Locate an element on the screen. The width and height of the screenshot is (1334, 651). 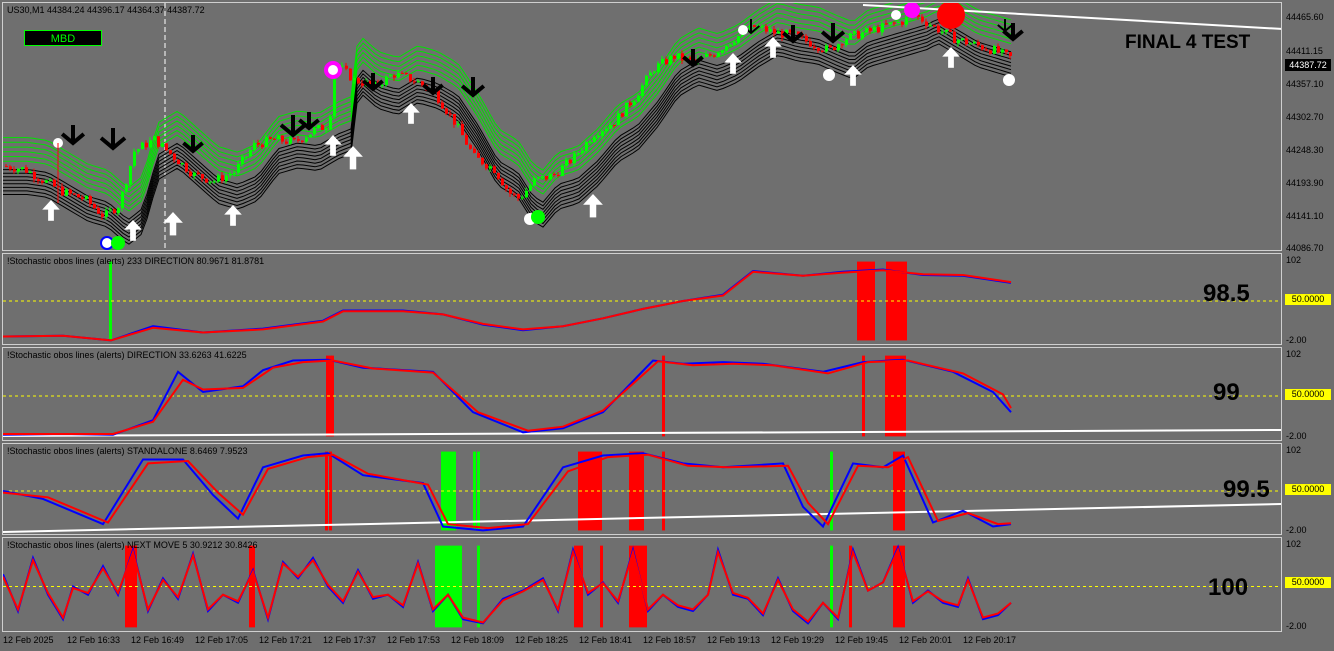
indicator-big-value: 99.5 is located at coordinates (1246, 489).